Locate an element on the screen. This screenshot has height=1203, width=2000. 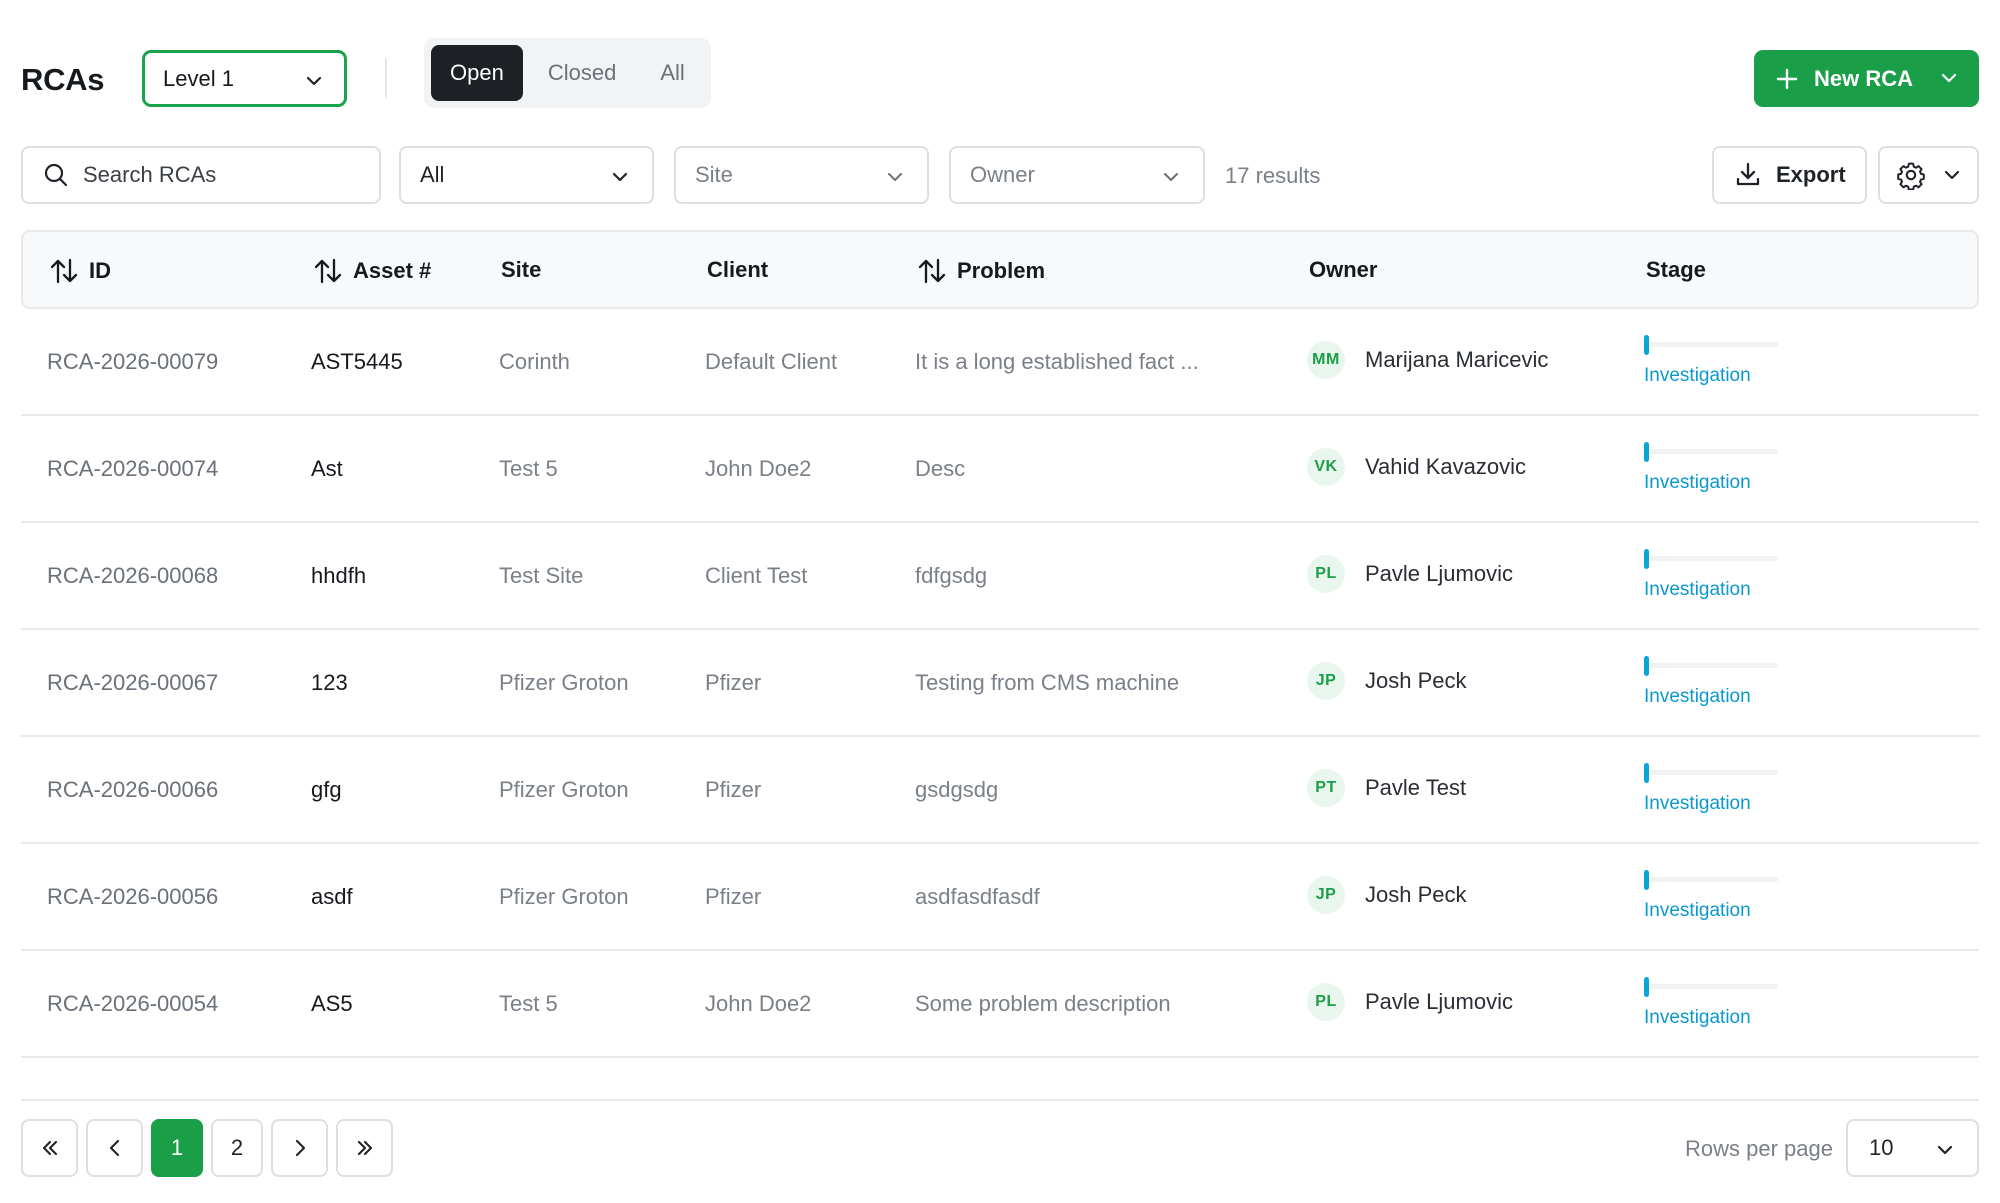
column-header-asset: Asset # is located at coordinates (372, 271).